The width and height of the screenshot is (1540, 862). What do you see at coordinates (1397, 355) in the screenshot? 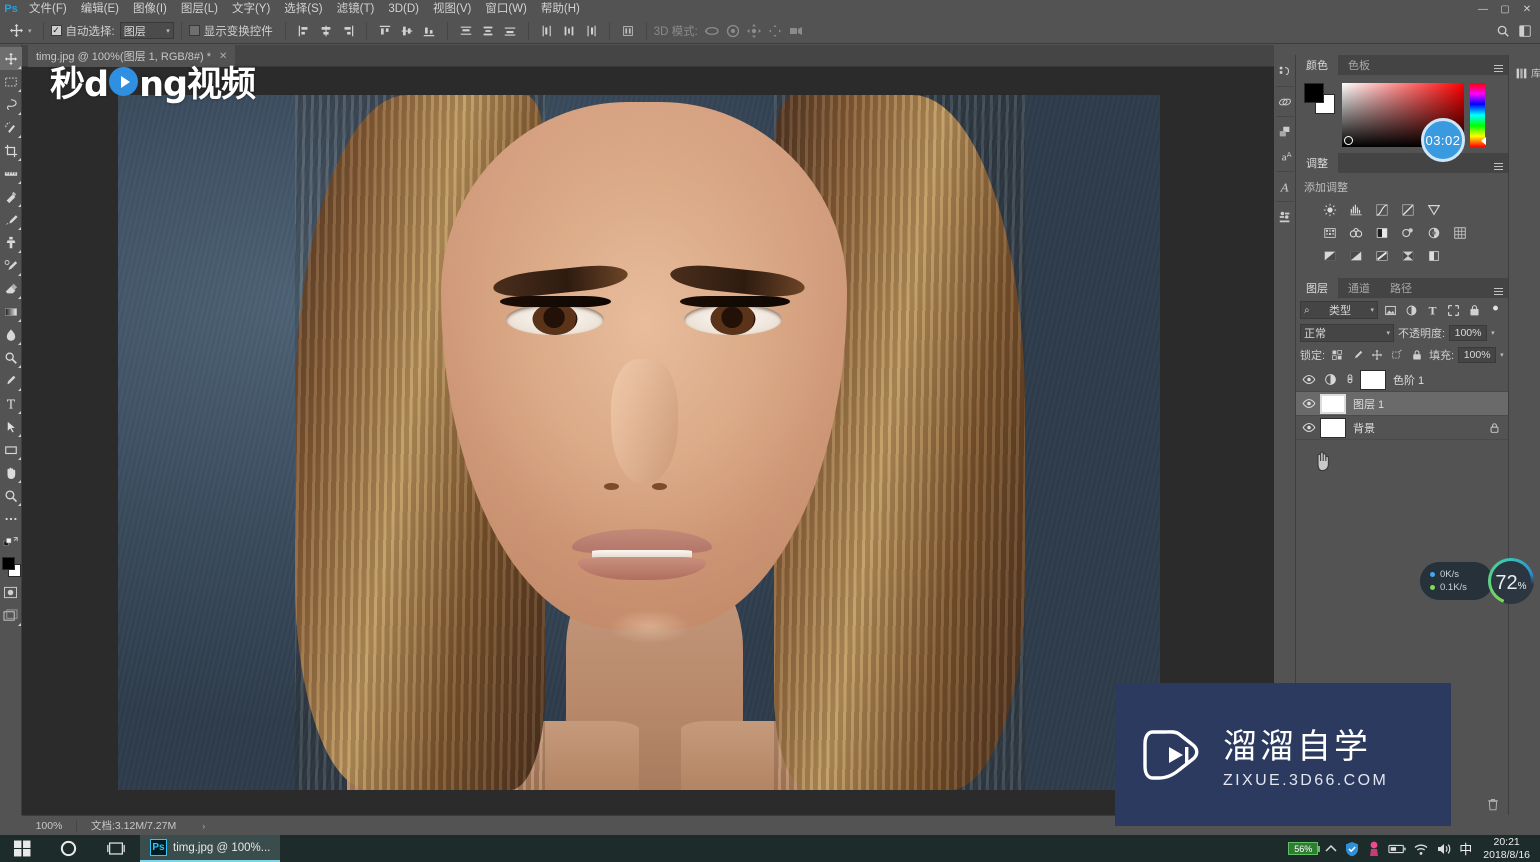
I see `prevent-nesting-icon` at bounding box center [1397, 355].